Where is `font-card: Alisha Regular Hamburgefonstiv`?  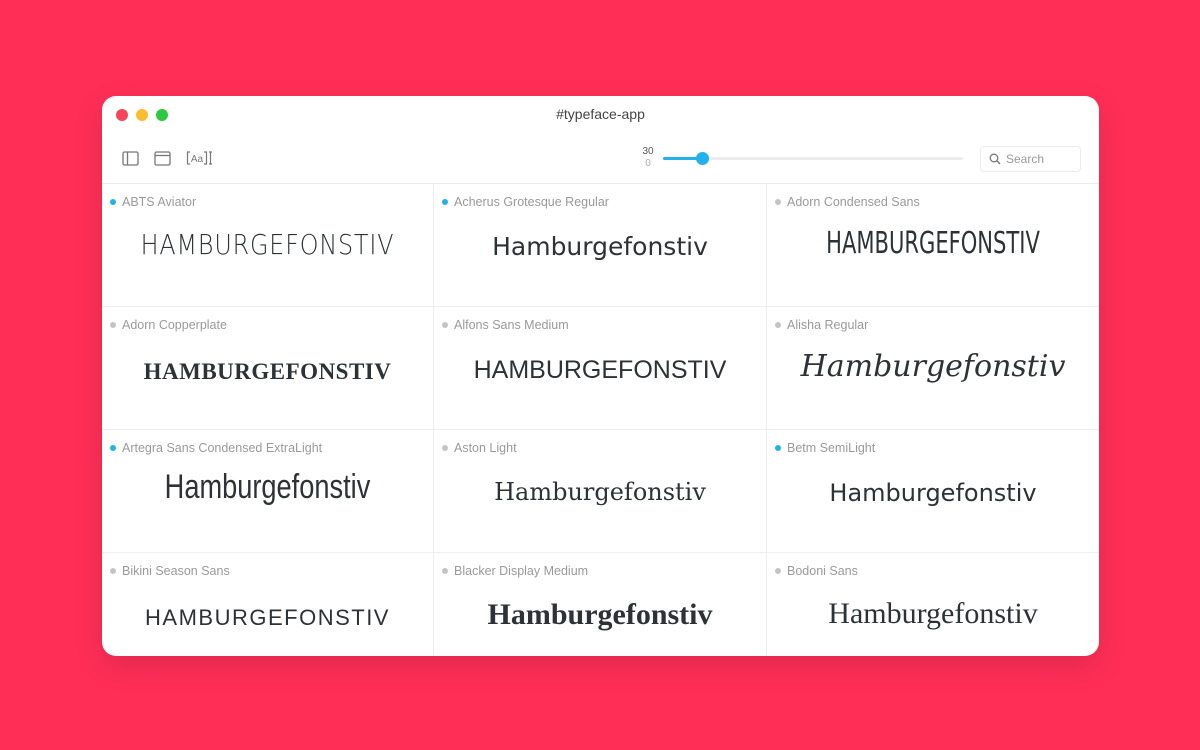
font-card: Alisha Regular Hamburgefonstiv is located at coordinates (933, 368).